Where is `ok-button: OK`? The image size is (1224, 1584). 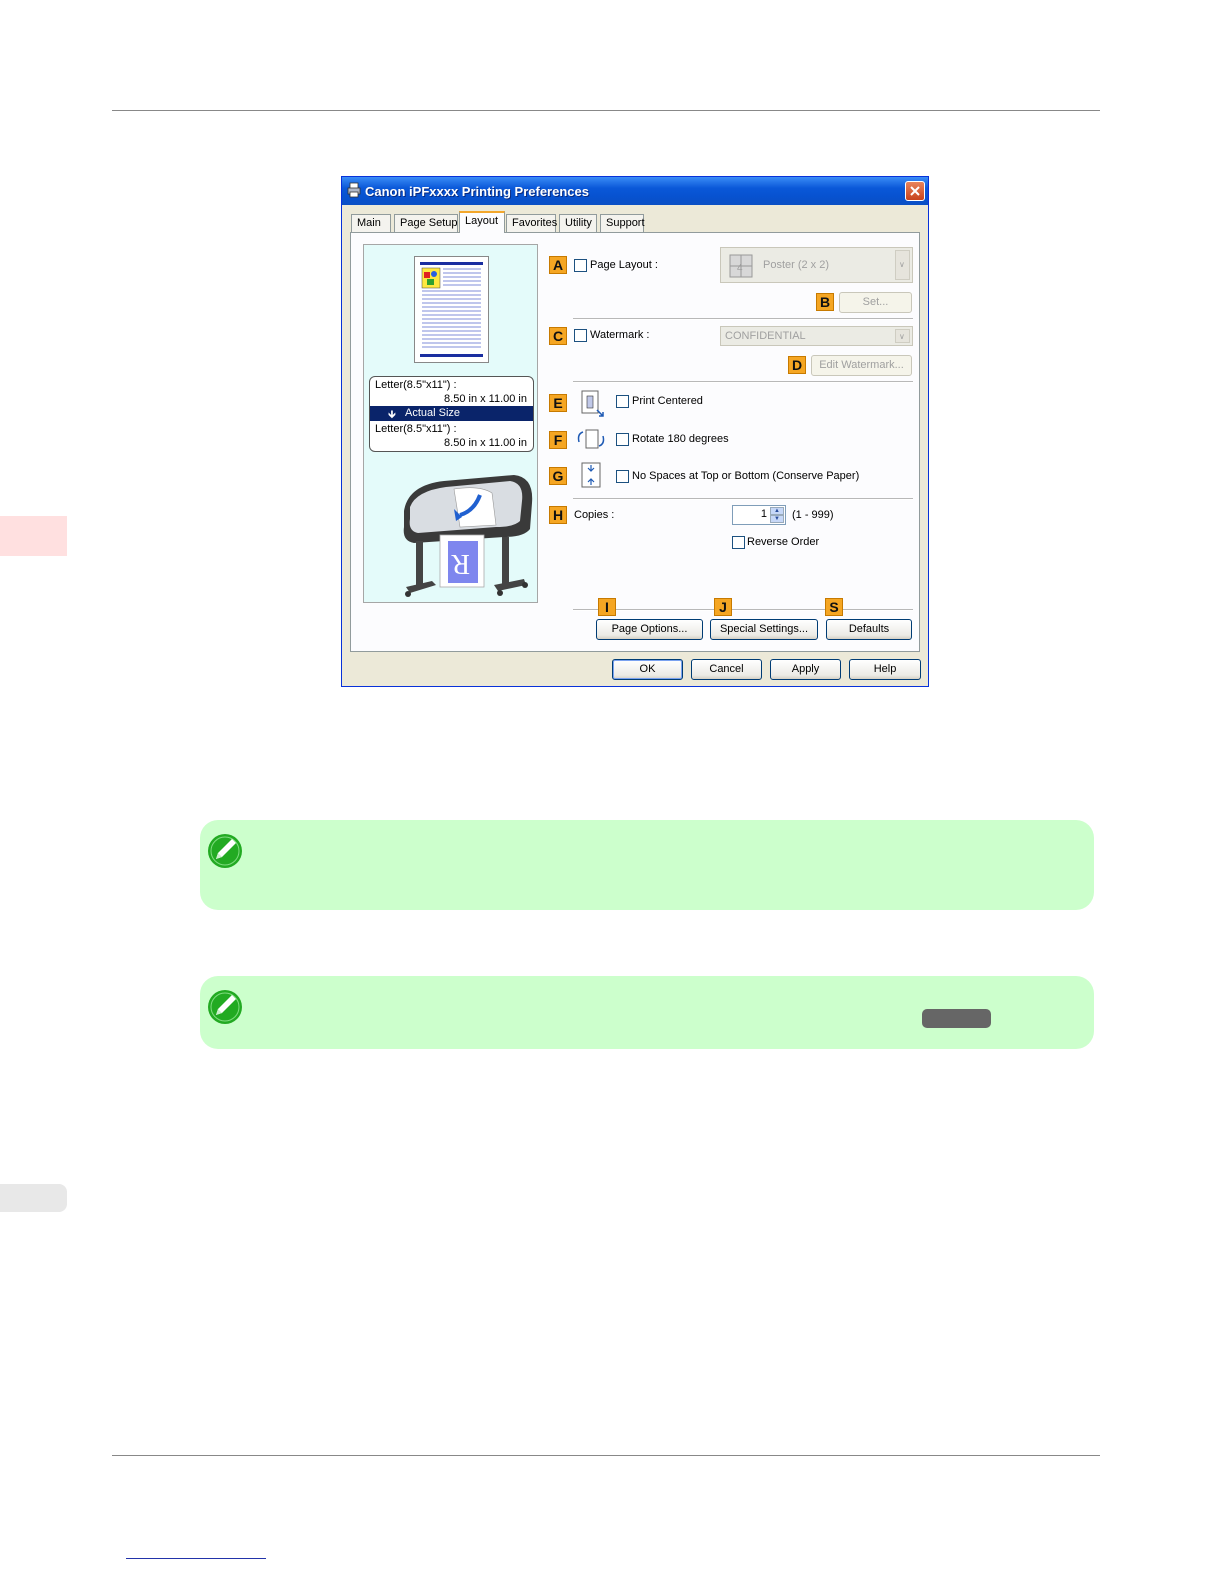
ok-button: OK is located at coordinates (647, 669).